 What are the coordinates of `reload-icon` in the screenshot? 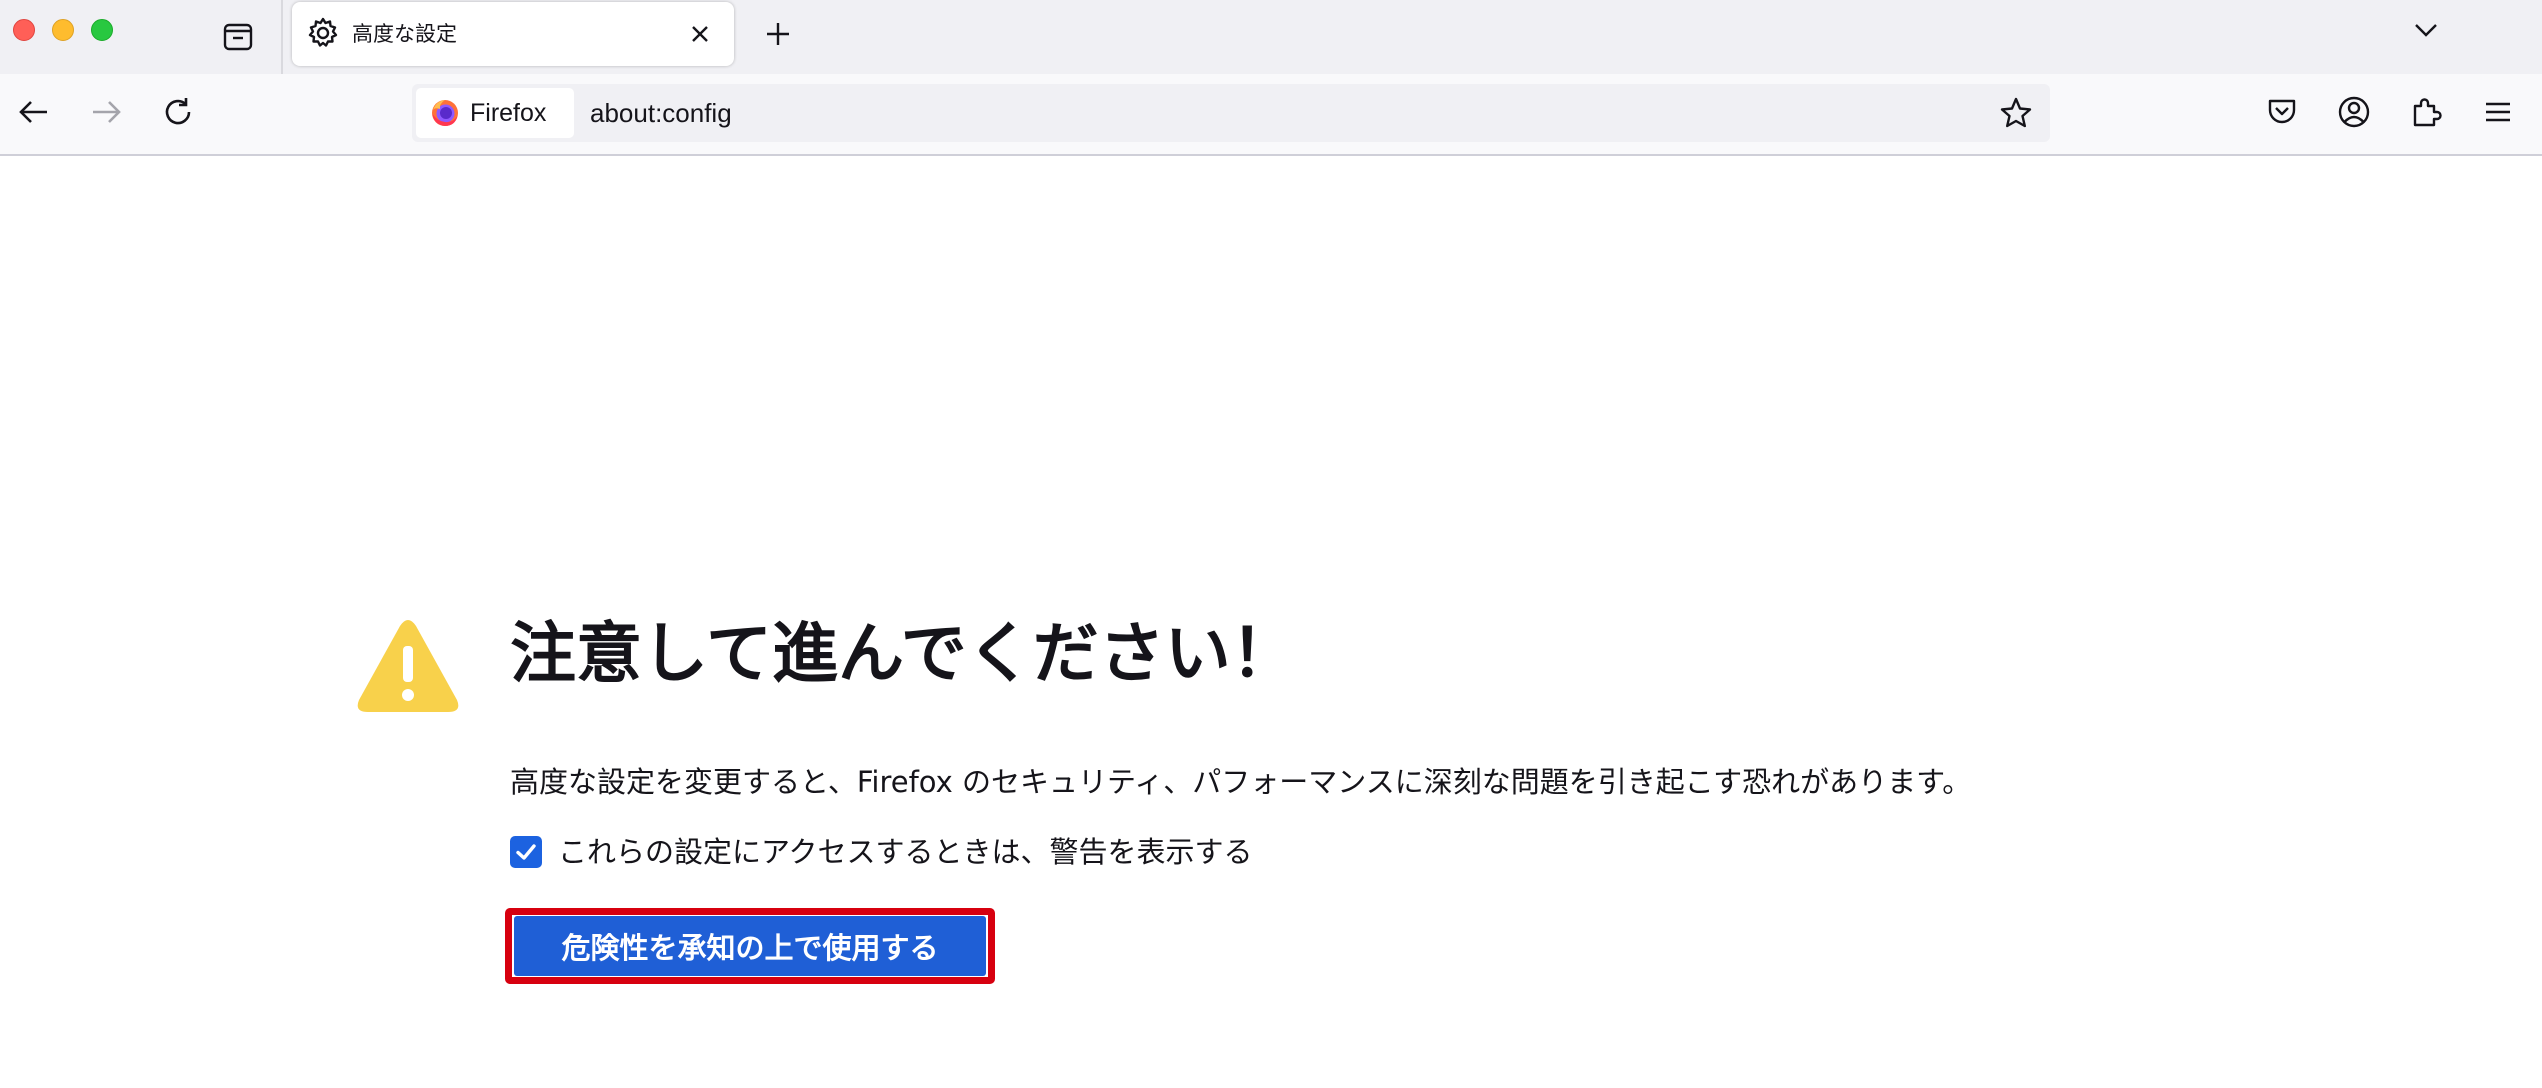 It's located at (178, 111).